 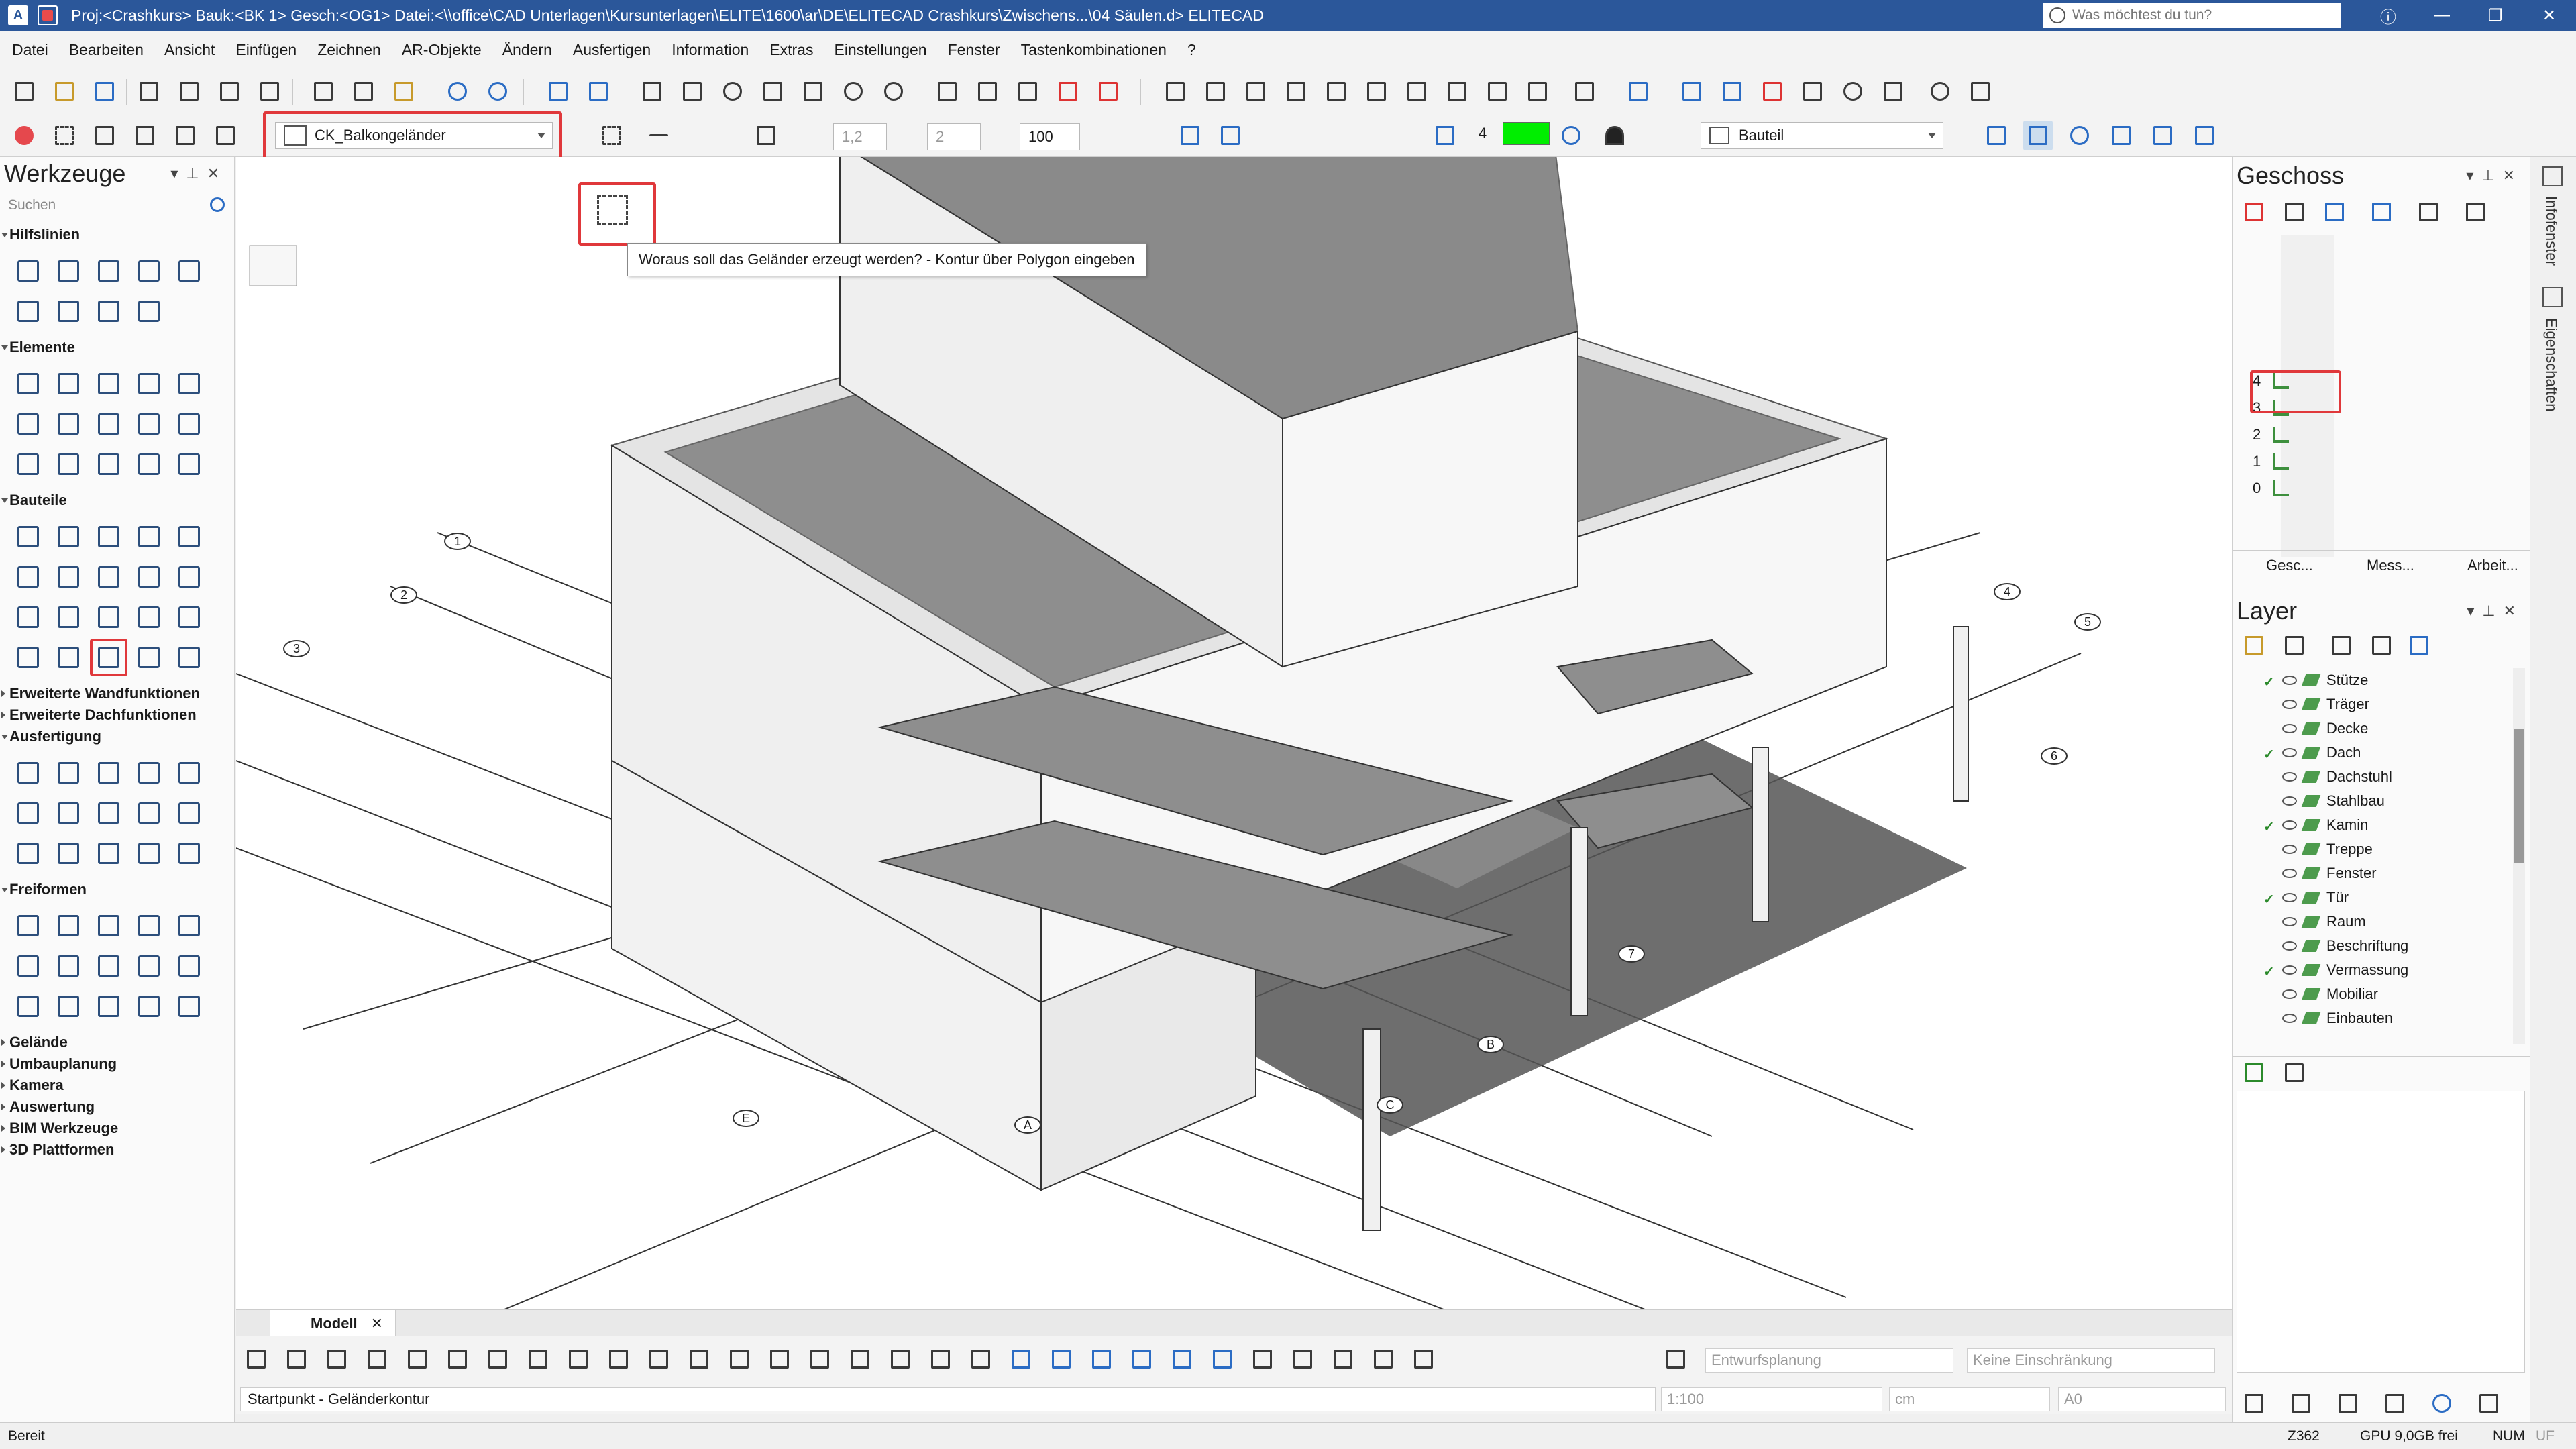 What do you see at coordinates (147, 771) in the screenshot?
I see `ausfertigung-tool-4-icon` at bounding box center [147, 771].